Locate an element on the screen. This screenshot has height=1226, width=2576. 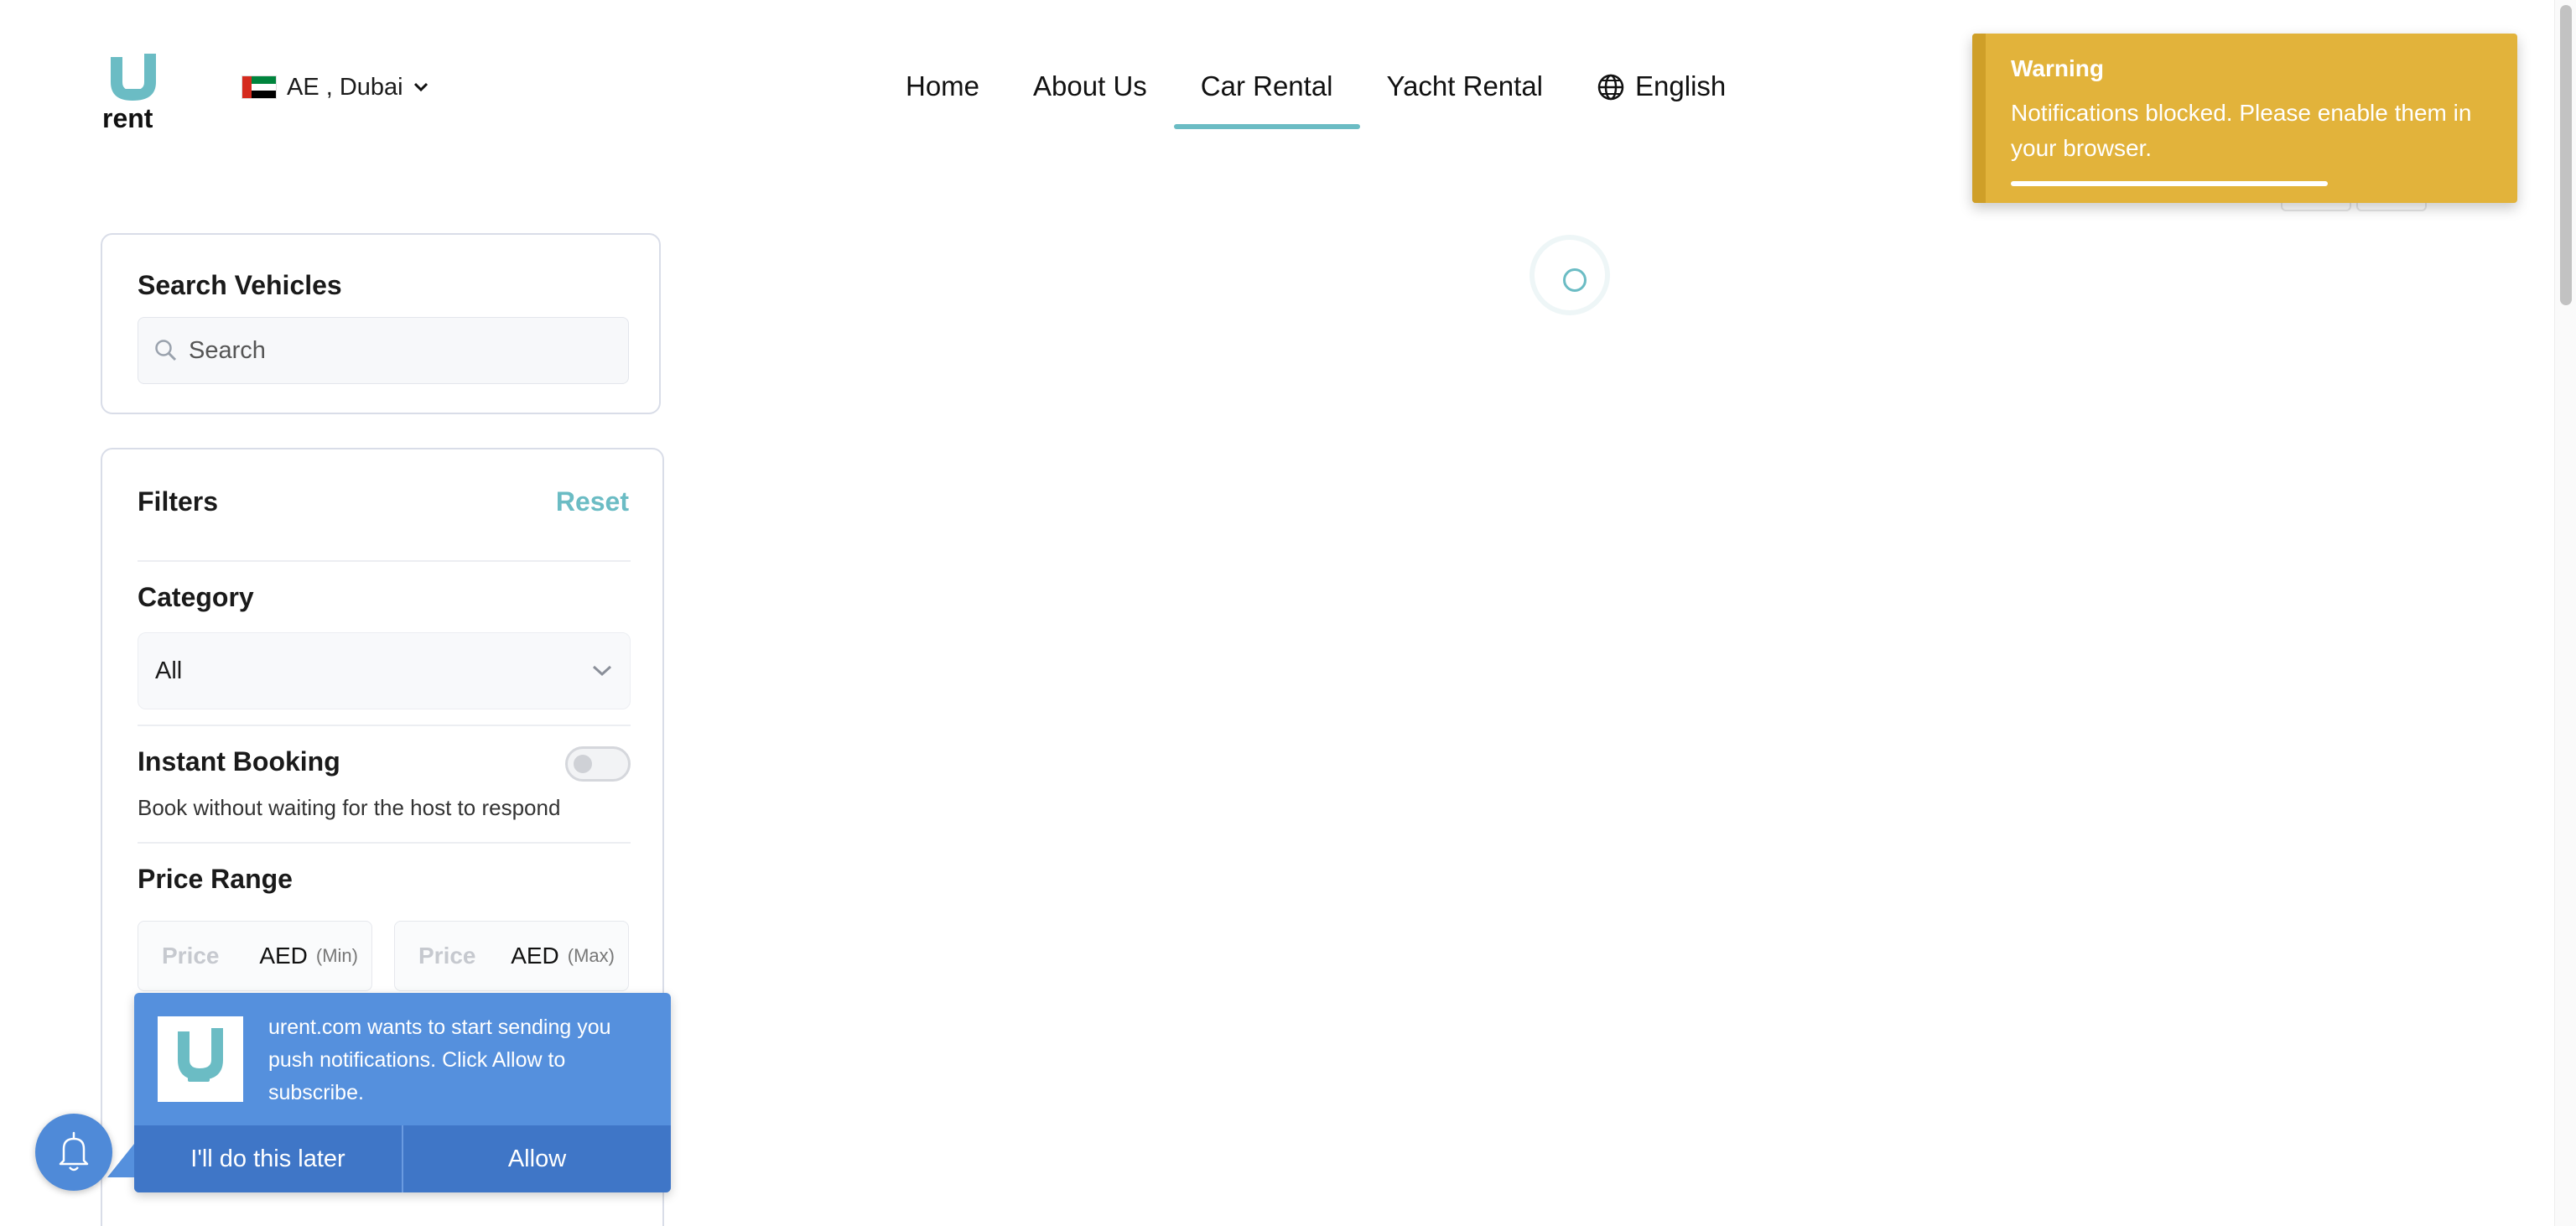
later-button: I'll do this later is located at coordinates (268, 1158).